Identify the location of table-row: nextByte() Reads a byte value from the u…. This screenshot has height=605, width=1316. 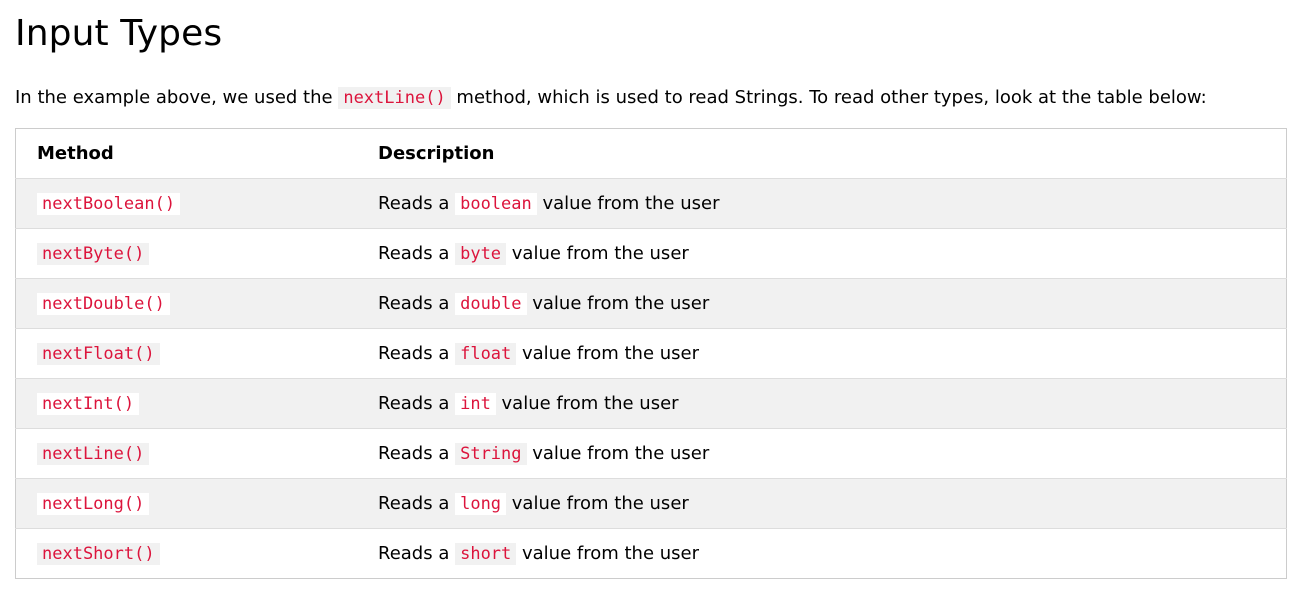
(651, 253).